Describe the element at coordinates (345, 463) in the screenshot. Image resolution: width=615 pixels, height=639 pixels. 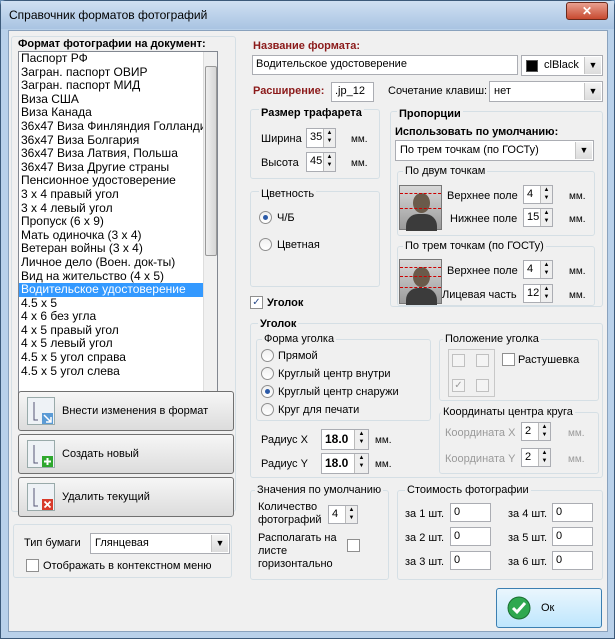
I see `radius-y-input: 18.0 ▲ ▼` at that location.